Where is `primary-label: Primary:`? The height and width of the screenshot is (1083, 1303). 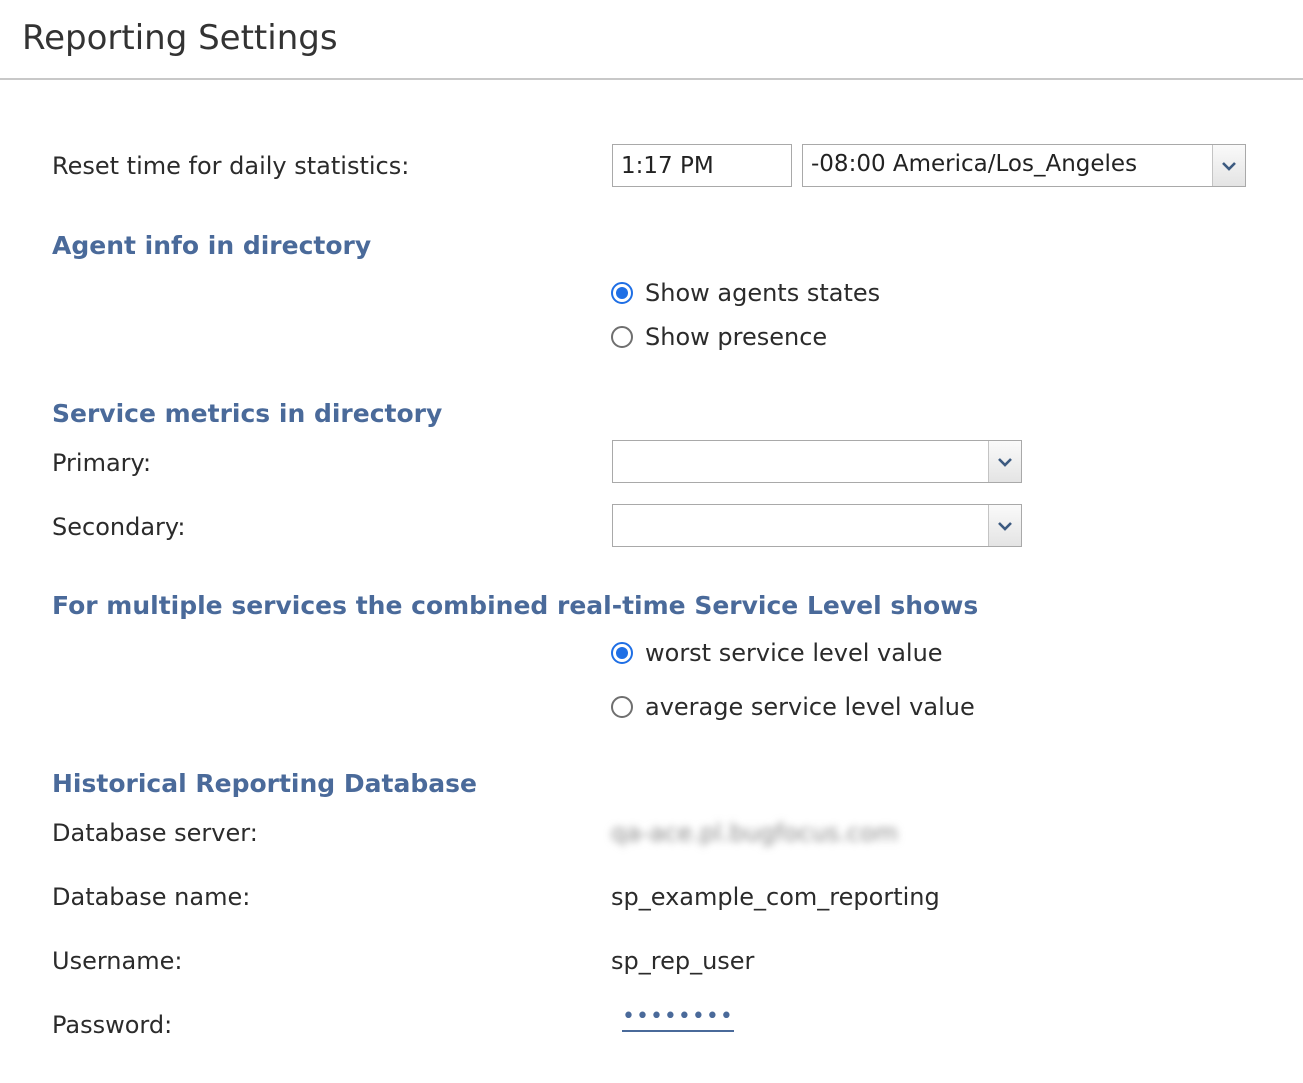
primary-label: Primary: is located at coordinates (102, 463).